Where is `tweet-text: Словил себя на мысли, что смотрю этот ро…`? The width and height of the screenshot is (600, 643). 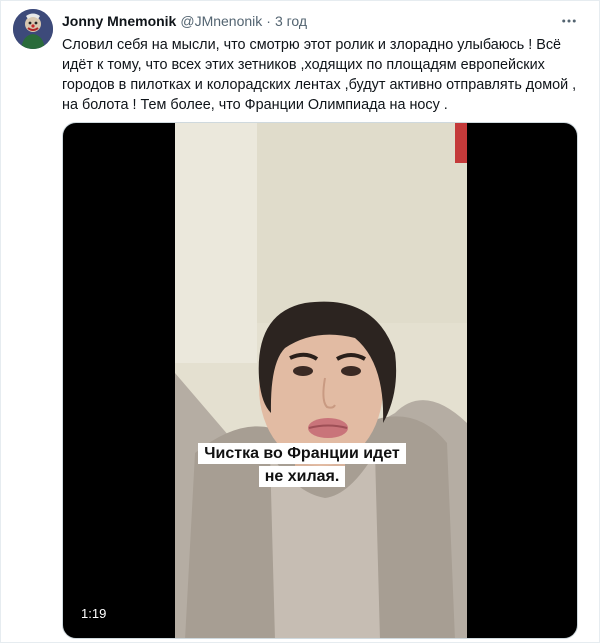 tweet-text: Словил себя на мысли, что смотрю этот ро… is located at coordinates (319, 75).